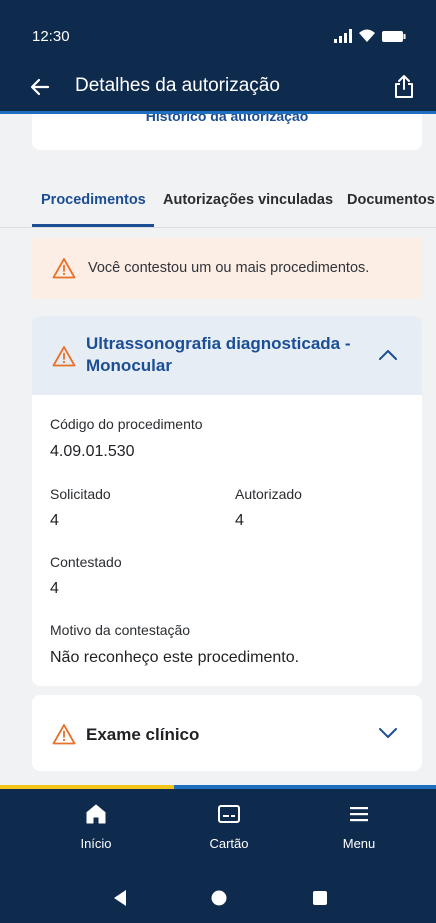 Image resolution: width=436 pixels, height=923 pixels. Describe the element at coordinates (359, 827) in the screenshot. I see `nav-item-menu: Menu` at that location.